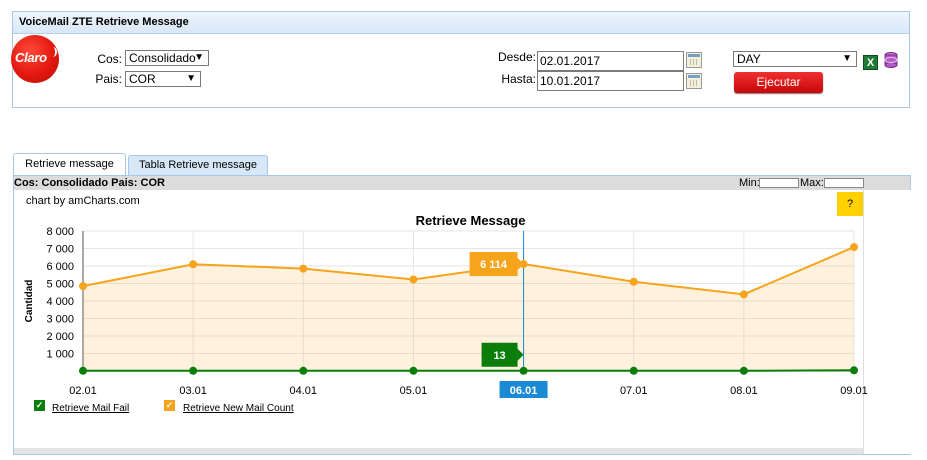  I want to click on series-line-fail, so click(468, 370).